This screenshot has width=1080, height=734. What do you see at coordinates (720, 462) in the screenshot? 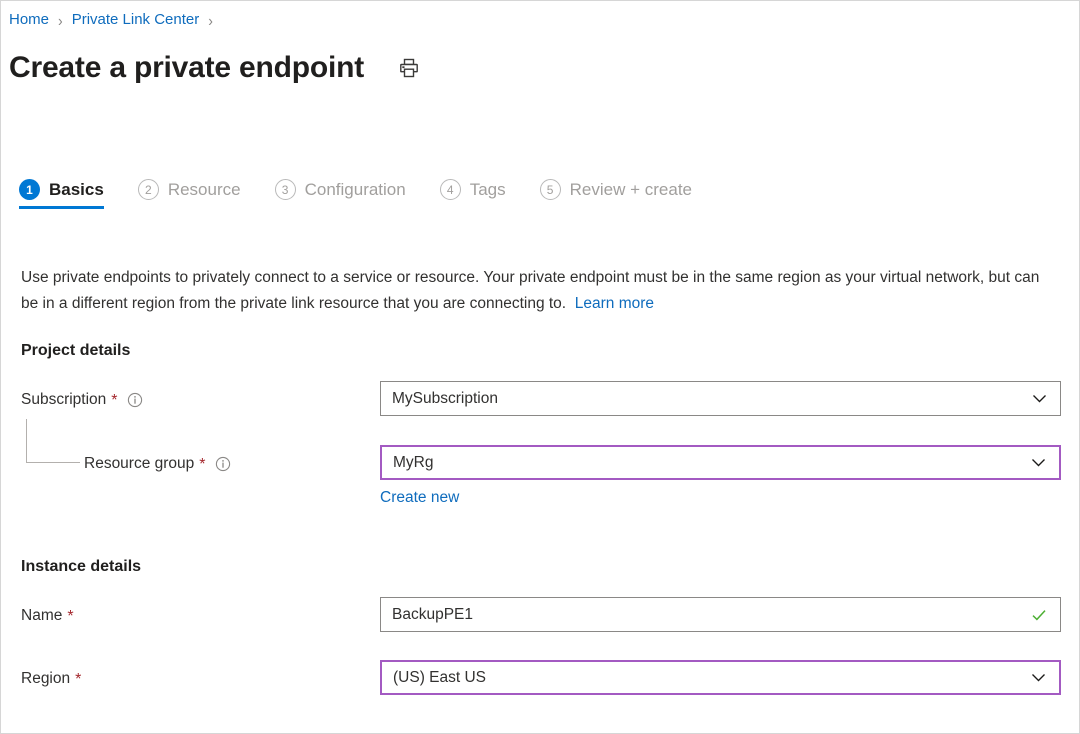
I see `resource-group-dropdown: MyRg` at bounding box center [720, 462].